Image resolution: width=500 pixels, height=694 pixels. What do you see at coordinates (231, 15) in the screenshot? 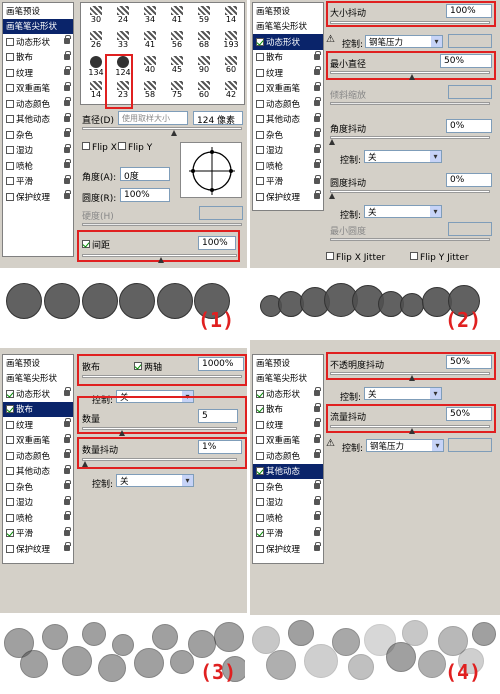
I see `brush-tip-cell: 14` at bounding box center [231, 15].